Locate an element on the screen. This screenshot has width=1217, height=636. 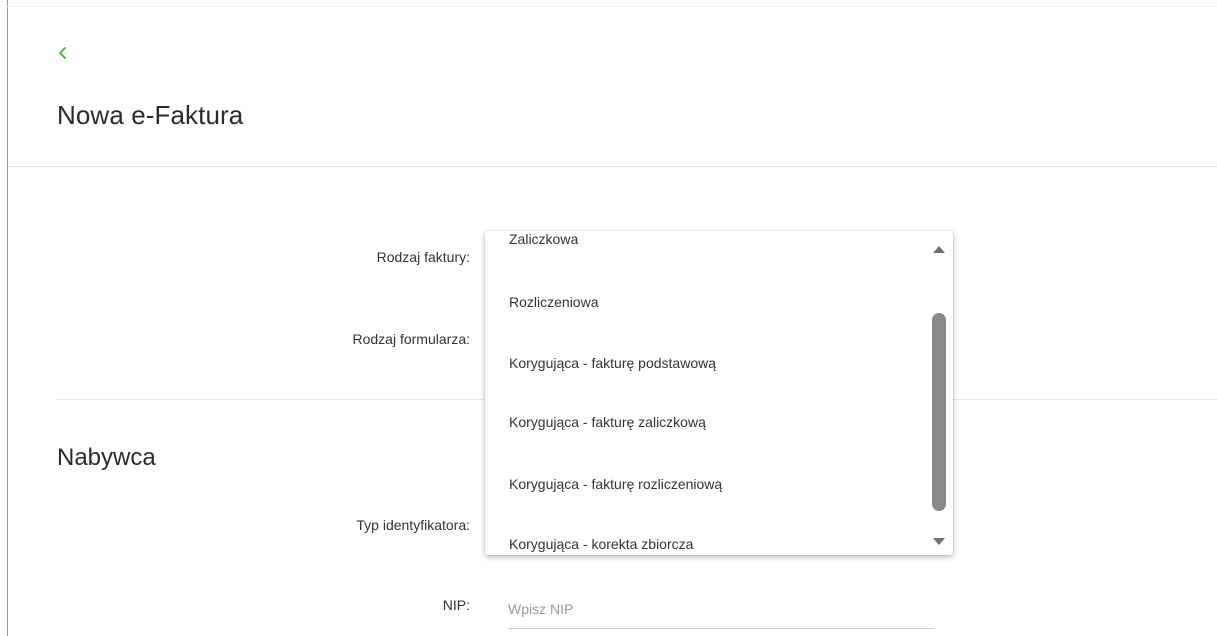
dropdown-option: Korygująca - fakturę podstawową is located at coordinates (719, 365).